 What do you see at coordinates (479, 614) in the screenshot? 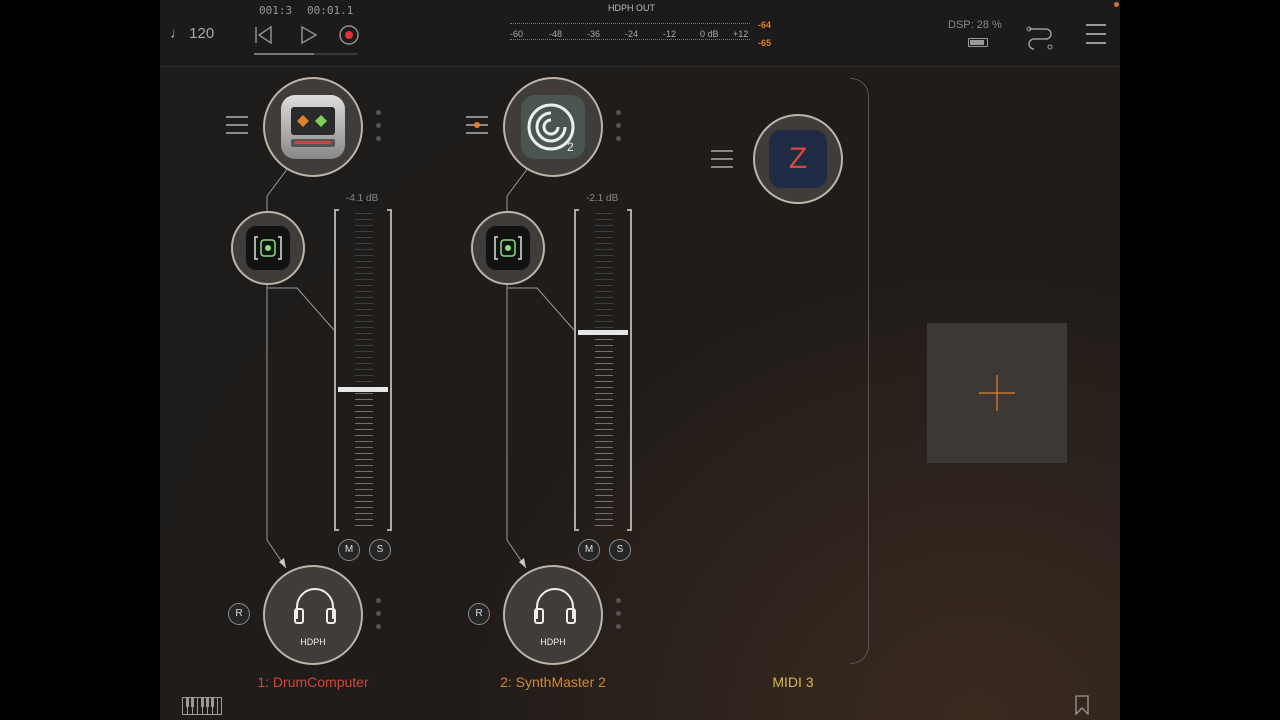
I see `channel-2-record-button: R` at bounding box center [479, 614].